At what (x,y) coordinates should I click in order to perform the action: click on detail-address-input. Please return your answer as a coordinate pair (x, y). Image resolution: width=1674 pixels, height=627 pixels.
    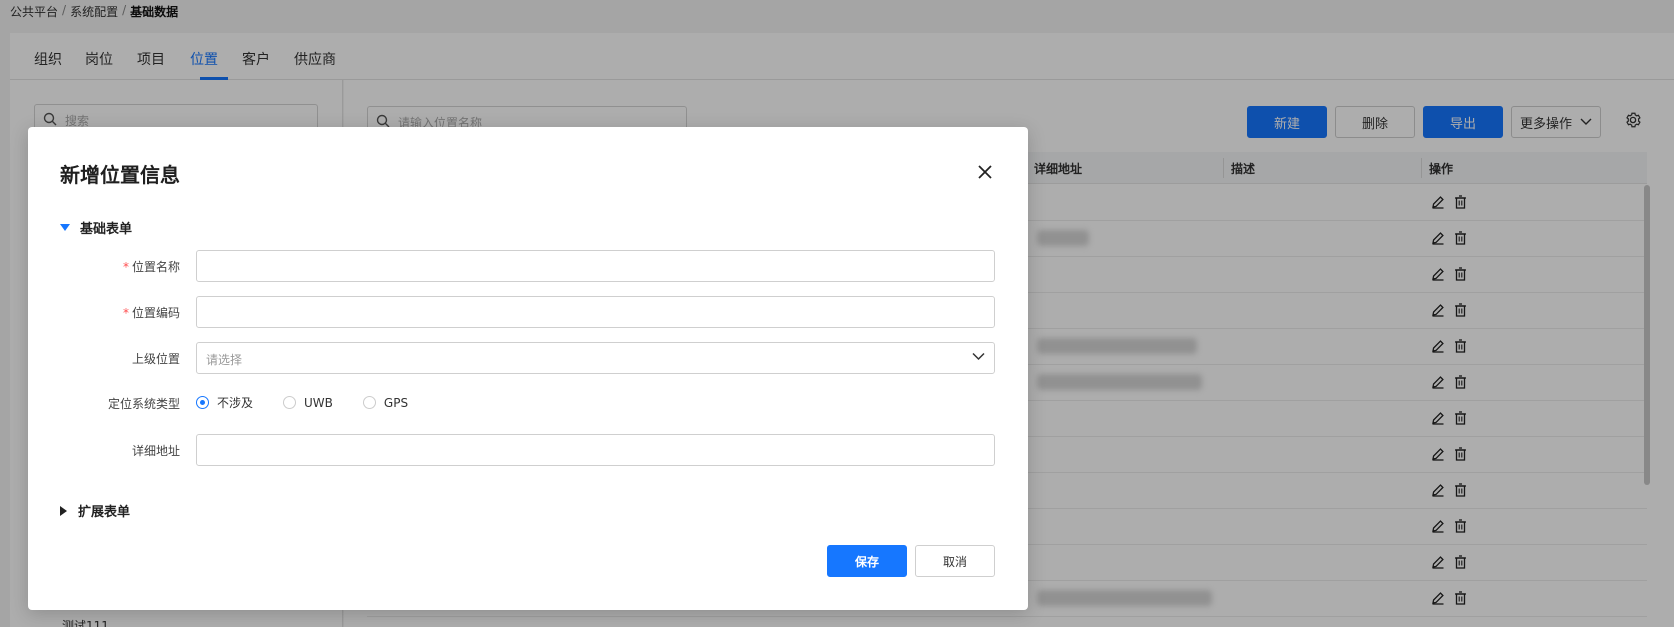
    Looking at the image, I should click on (595, 450).